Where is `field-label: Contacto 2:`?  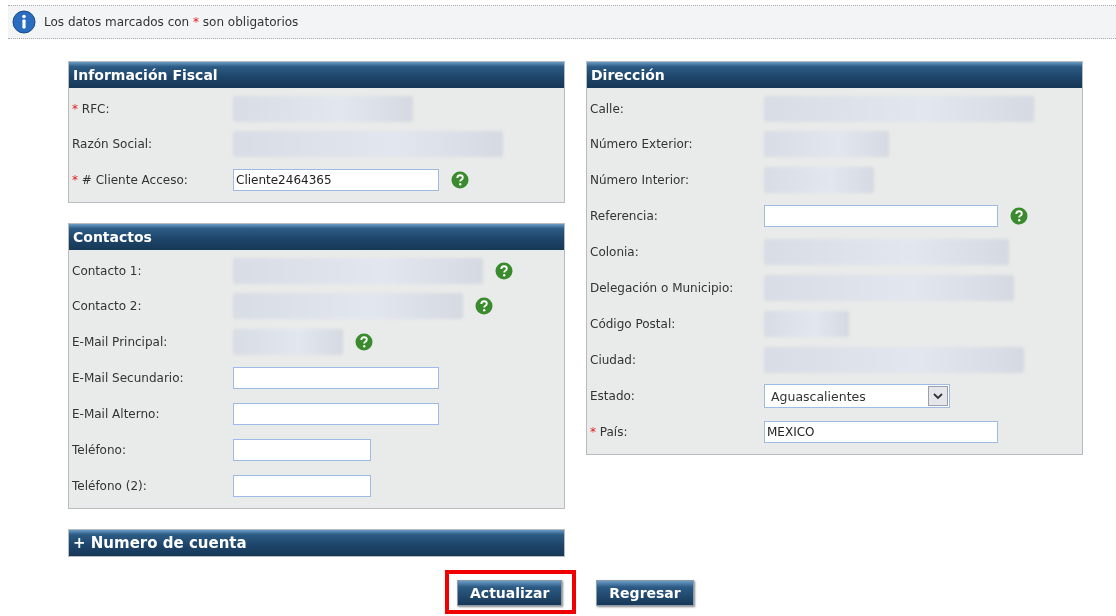 field-label: Contacto 2: is located at coordinates (107, 306).